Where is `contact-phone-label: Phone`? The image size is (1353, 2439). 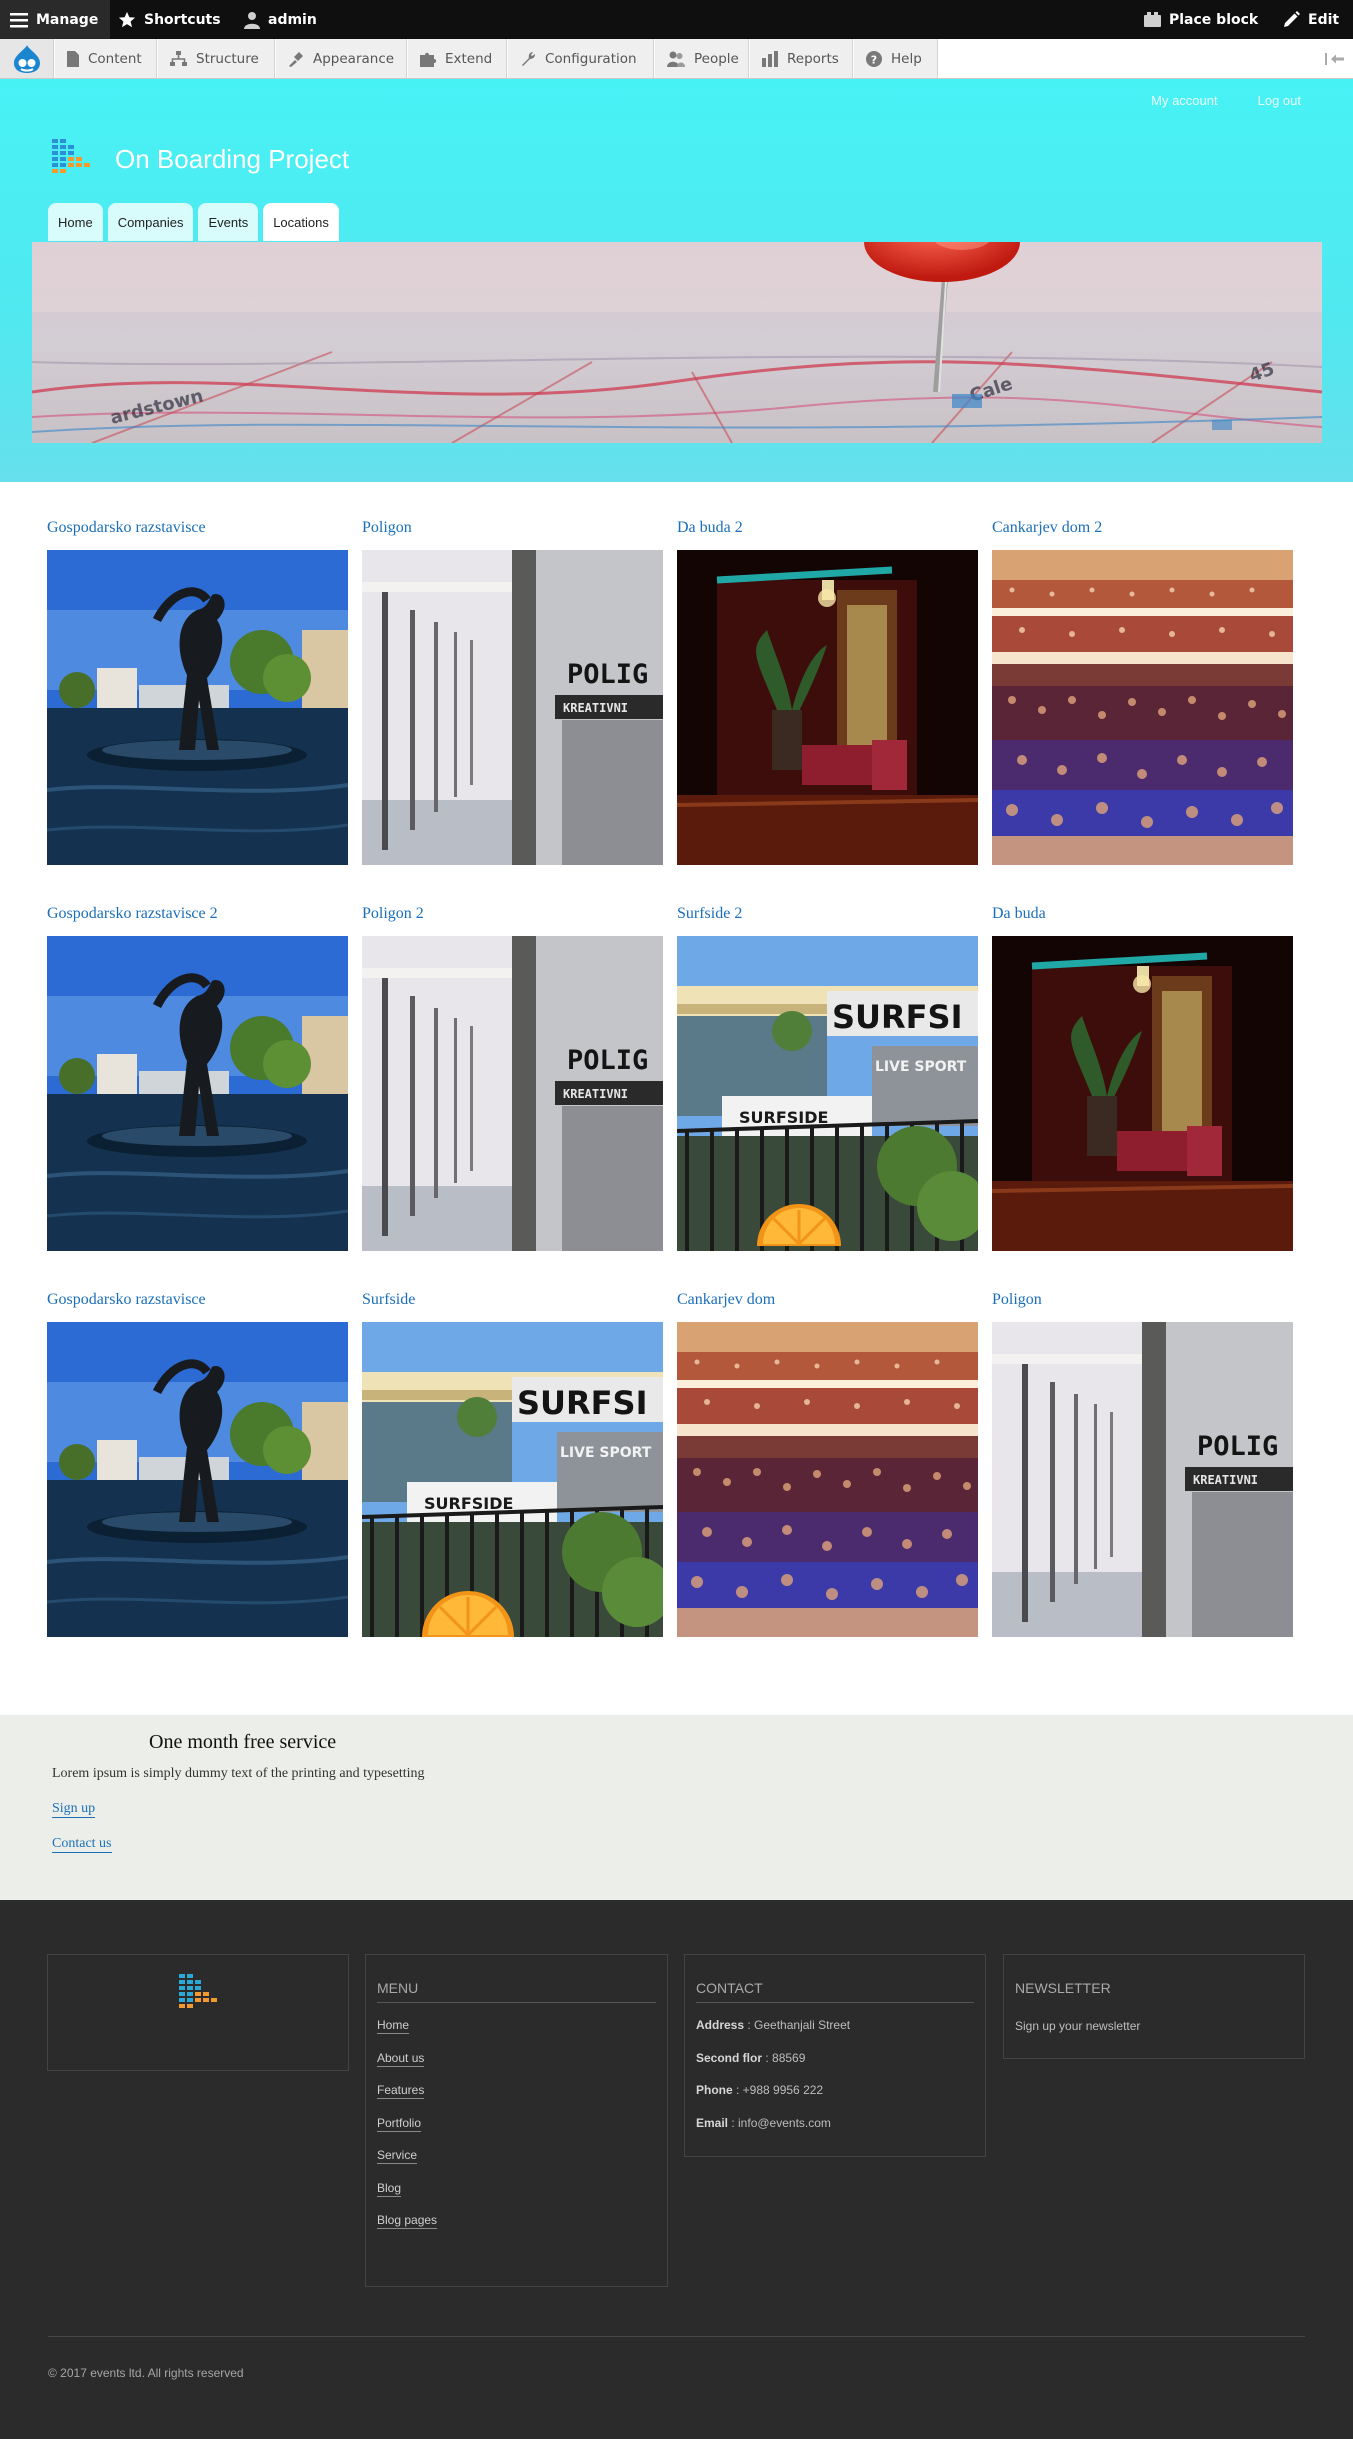 contact-phone-label: Phone is located at coordinates (714, 2090).